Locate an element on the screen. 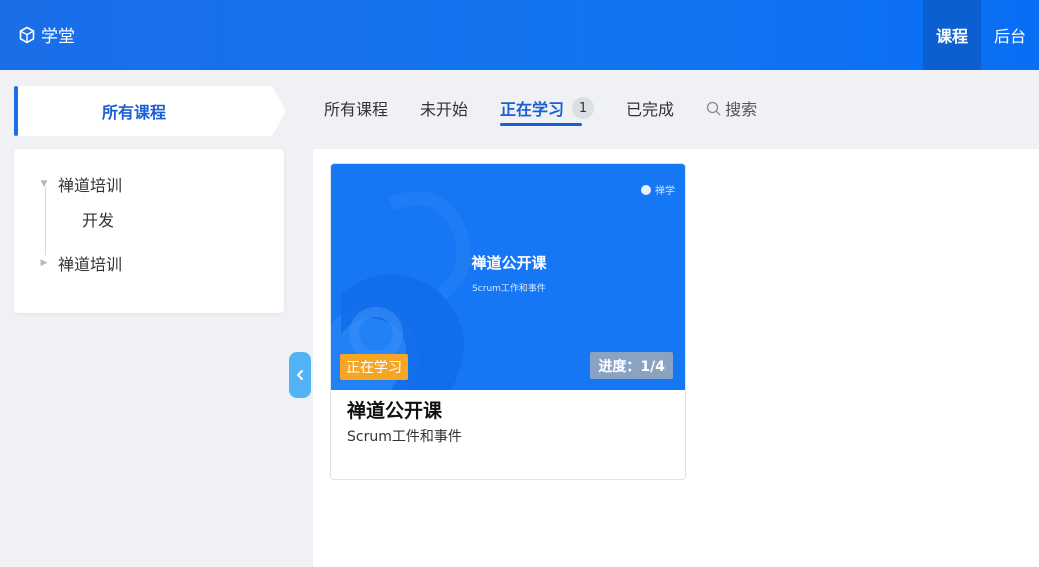 The height and width of the screenshot is (567, 1039). sidebar-tab-all-courses: 所有课程 is located at coordinates (150, 111).